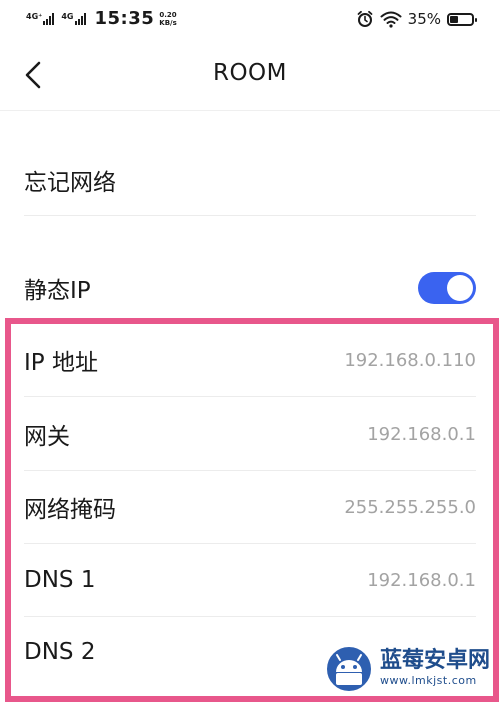 This screenshot has width=500, height=702. I want to click on ip-address-label: IP 地址, so click(61, 363).